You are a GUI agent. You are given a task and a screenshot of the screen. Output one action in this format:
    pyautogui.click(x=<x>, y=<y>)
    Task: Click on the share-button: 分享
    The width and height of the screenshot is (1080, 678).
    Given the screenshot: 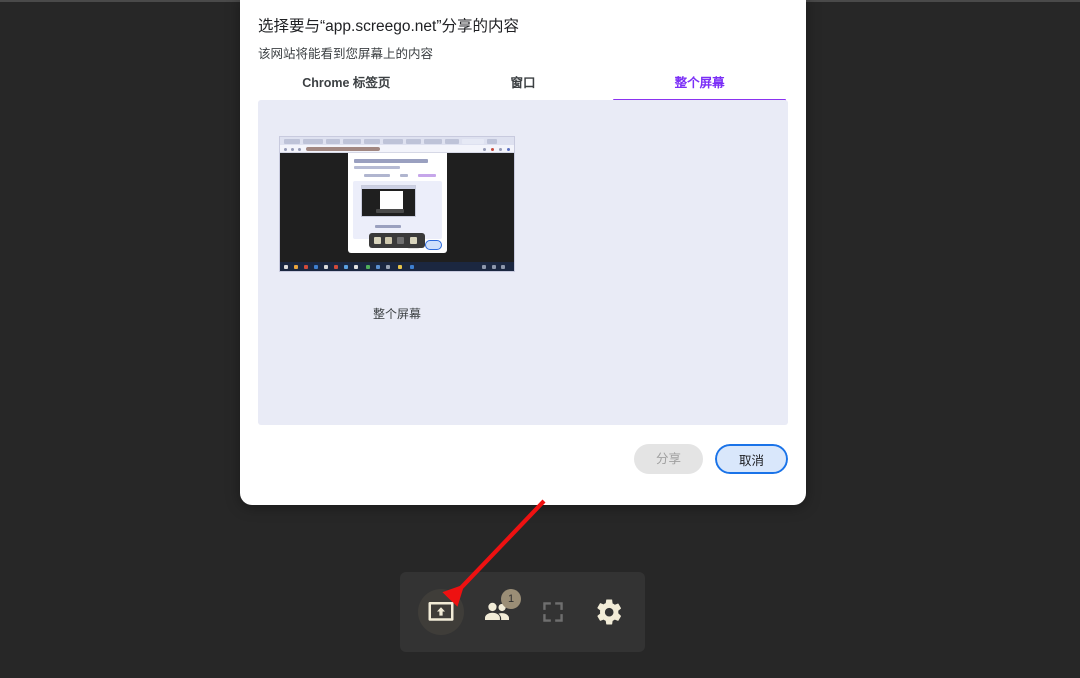 What is the action you would take?
    pyautogui.click(x=668, y=459)
    